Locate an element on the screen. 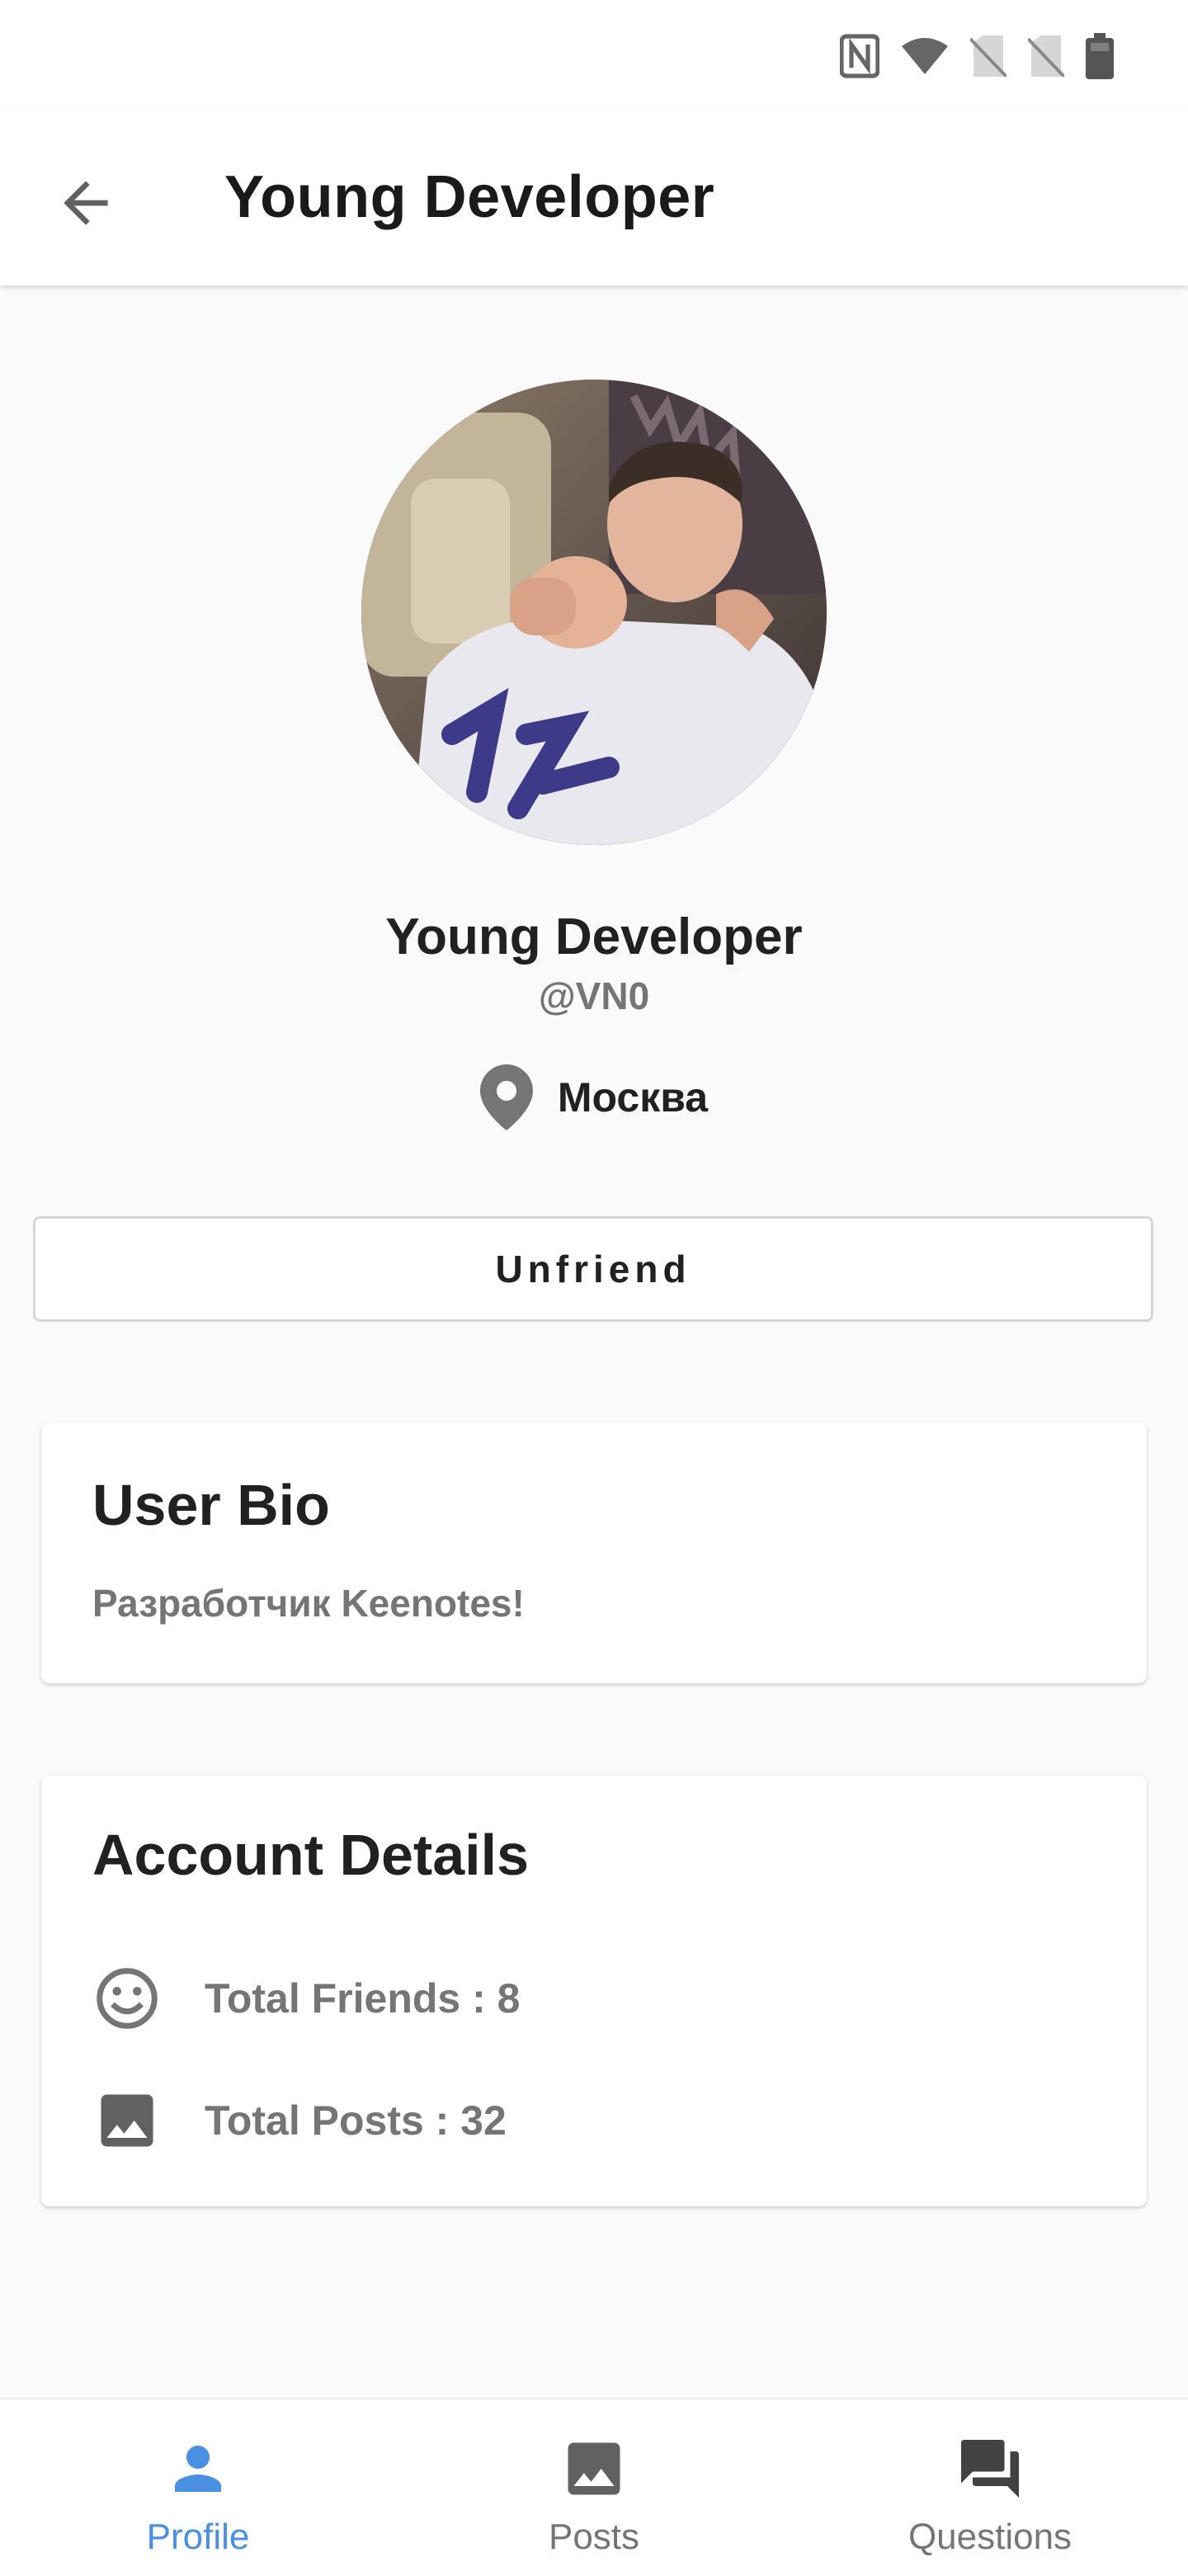 The width and height of the screenshot is (1188, 2576). total-posts-row: Total Posts : 32 is located at coordinates (299, 2120).